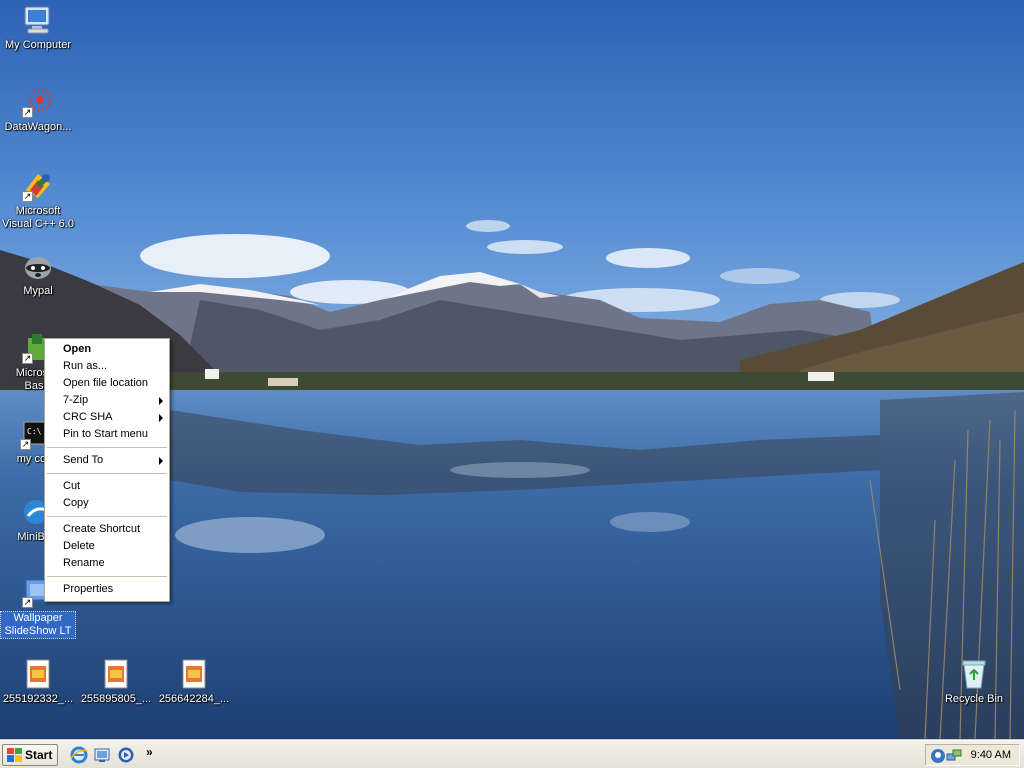  What do you see at coordinates (107, 460) in the screenshot?
I see `menu-item-send-to: Send To` at bounding box center [107, 460].